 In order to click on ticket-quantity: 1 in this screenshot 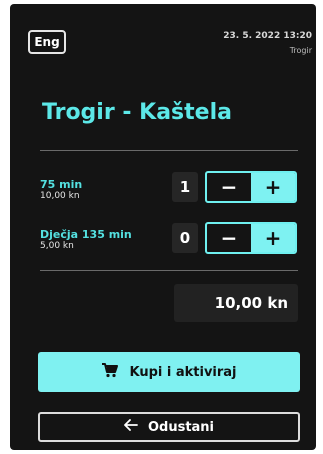, I will do `click(185, 187)`.